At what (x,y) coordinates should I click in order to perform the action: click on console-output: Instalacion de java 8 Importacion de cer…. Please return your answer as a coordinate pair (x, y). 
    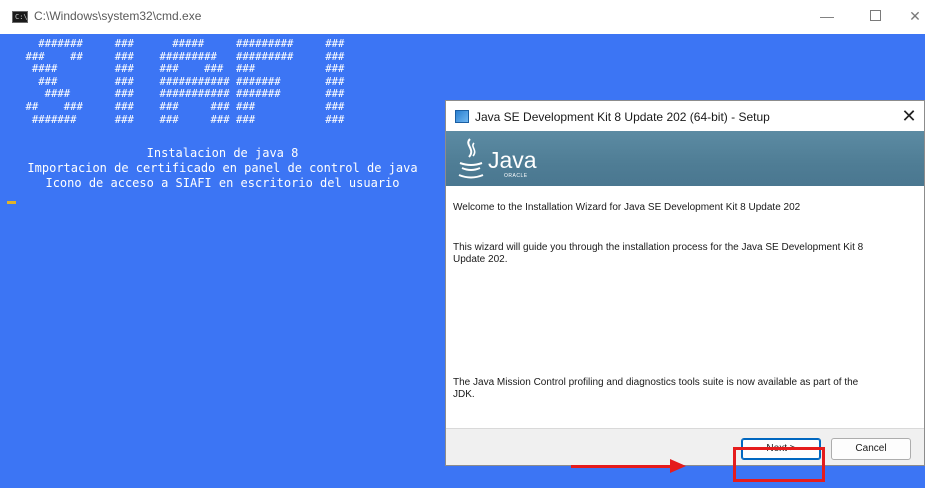
    Looking at the image, I should click on (222, 168).